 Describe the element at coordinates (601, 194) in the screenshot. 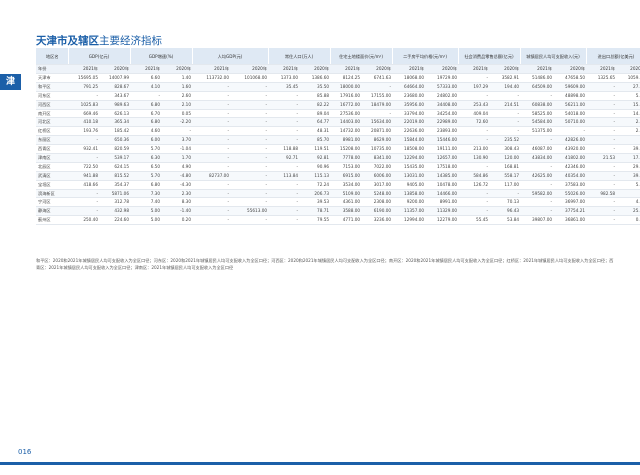

I see `table-cell: 982.58` at that location.